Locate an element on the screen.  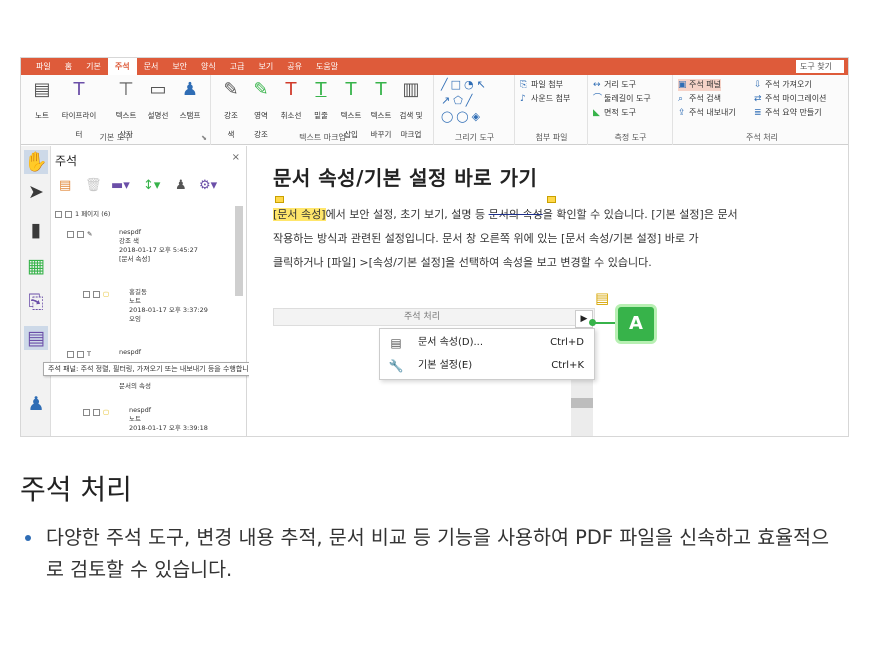
find-tool-input: 도구 찾기 is located at coordinates (820, 66).